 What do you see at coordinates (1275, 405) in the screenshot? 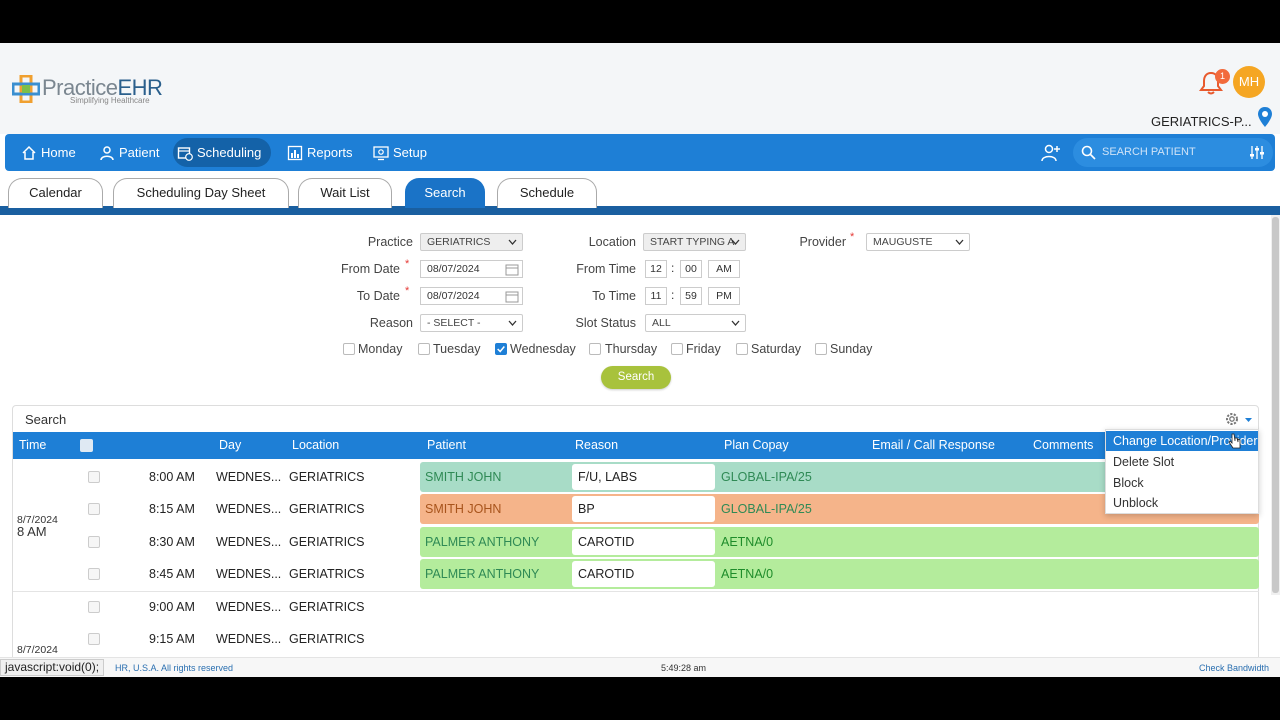
I see `scrollbar-thumb` at bounding box center [1275, 405].